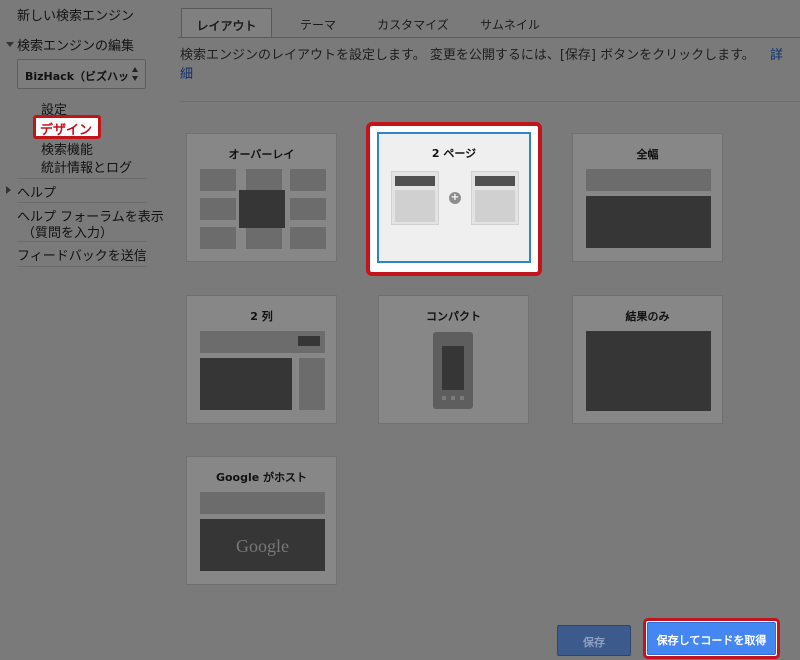 This screenshot has height=660, width=800. What do you see at coordinates (776, 55) in the screenshot?
I see `details-link: 詳` at bounding box center [776, 55].